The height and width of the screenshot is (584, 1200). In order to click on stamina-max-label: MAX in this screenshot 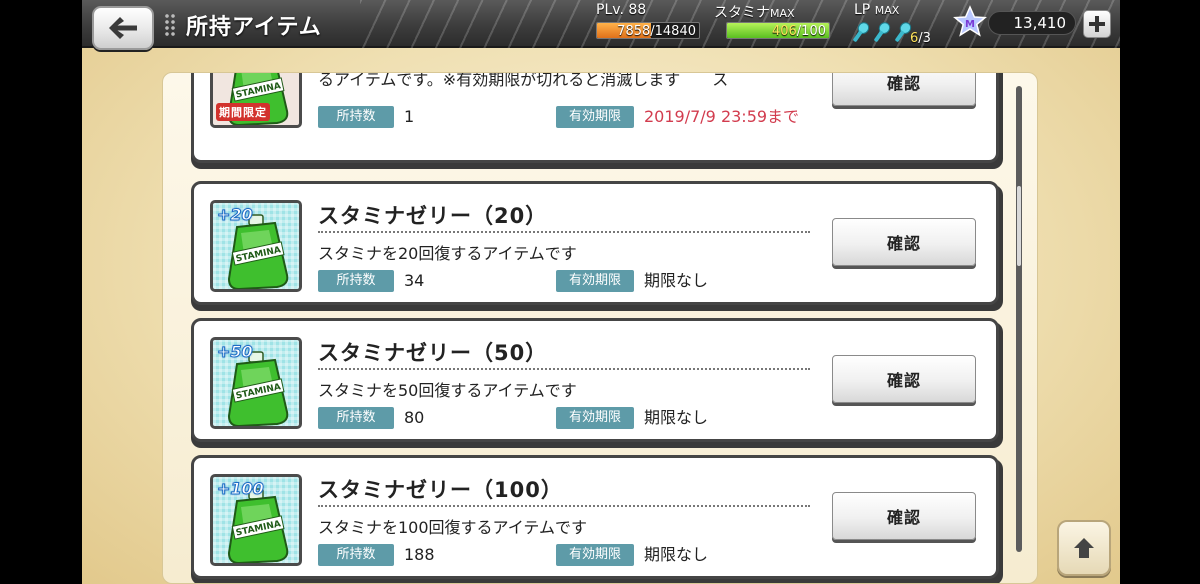, I will do `click(782, 13)`.